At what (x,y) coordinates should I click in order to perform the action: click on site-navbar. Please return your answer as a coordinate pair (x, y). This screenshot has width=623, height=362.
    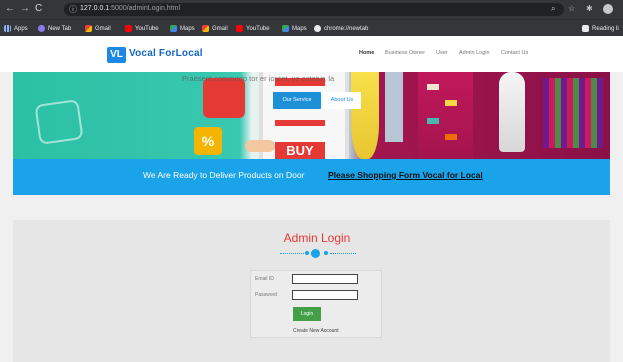
    Looking at the image, I should click on (311, 54).